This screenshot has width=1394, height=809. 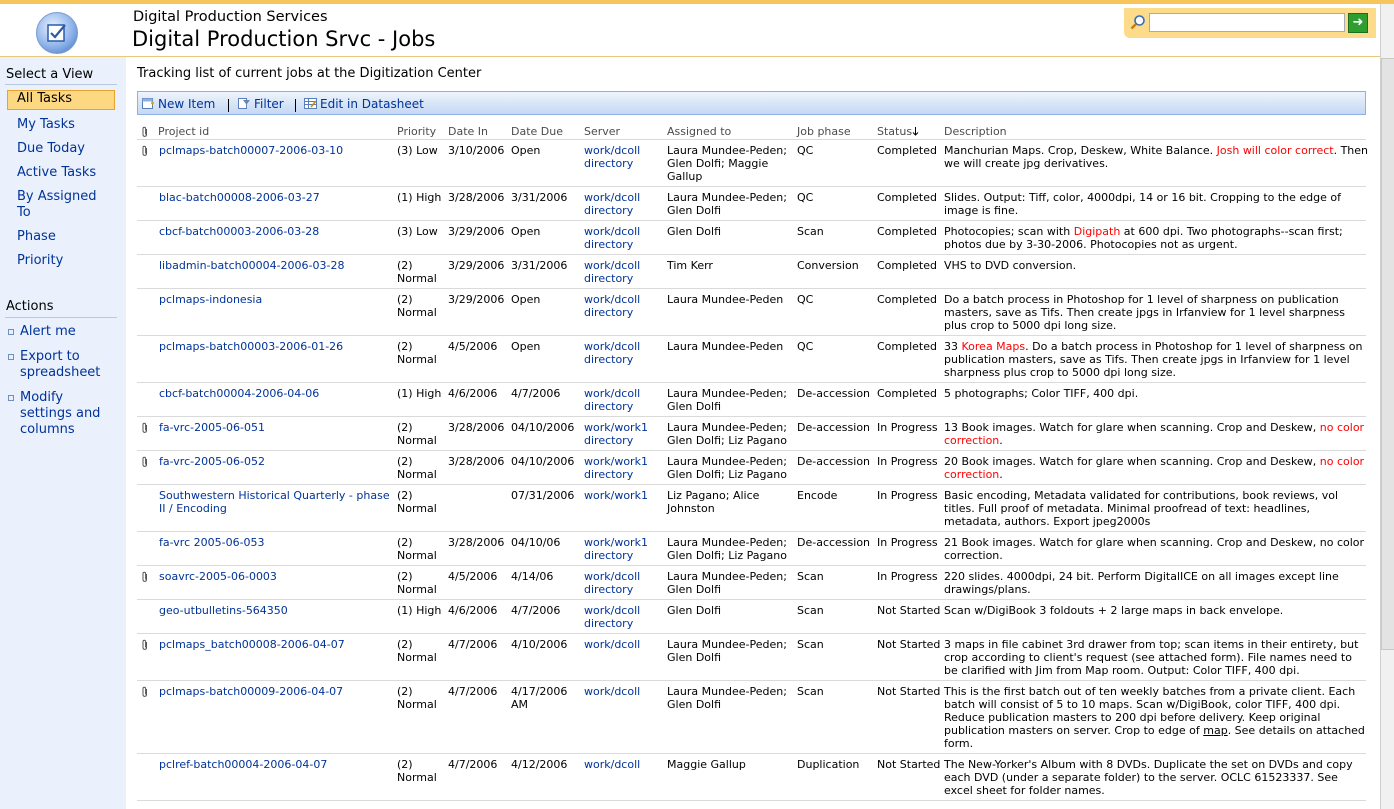 I want to click on priority-cell: (1) High, so click(x=419, y=197).